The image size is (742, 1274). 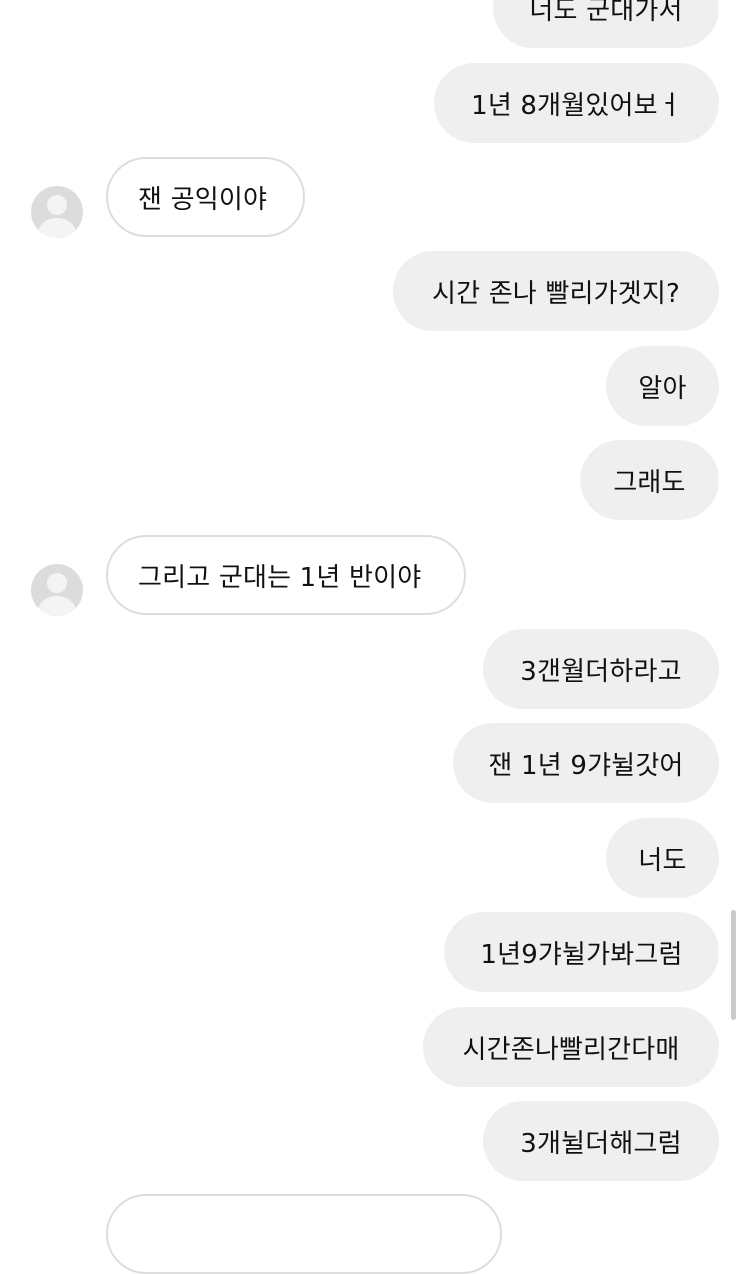 I want to click on message-text: 잰 1년 9갸뉠갓어, so click(x=586, y=765).